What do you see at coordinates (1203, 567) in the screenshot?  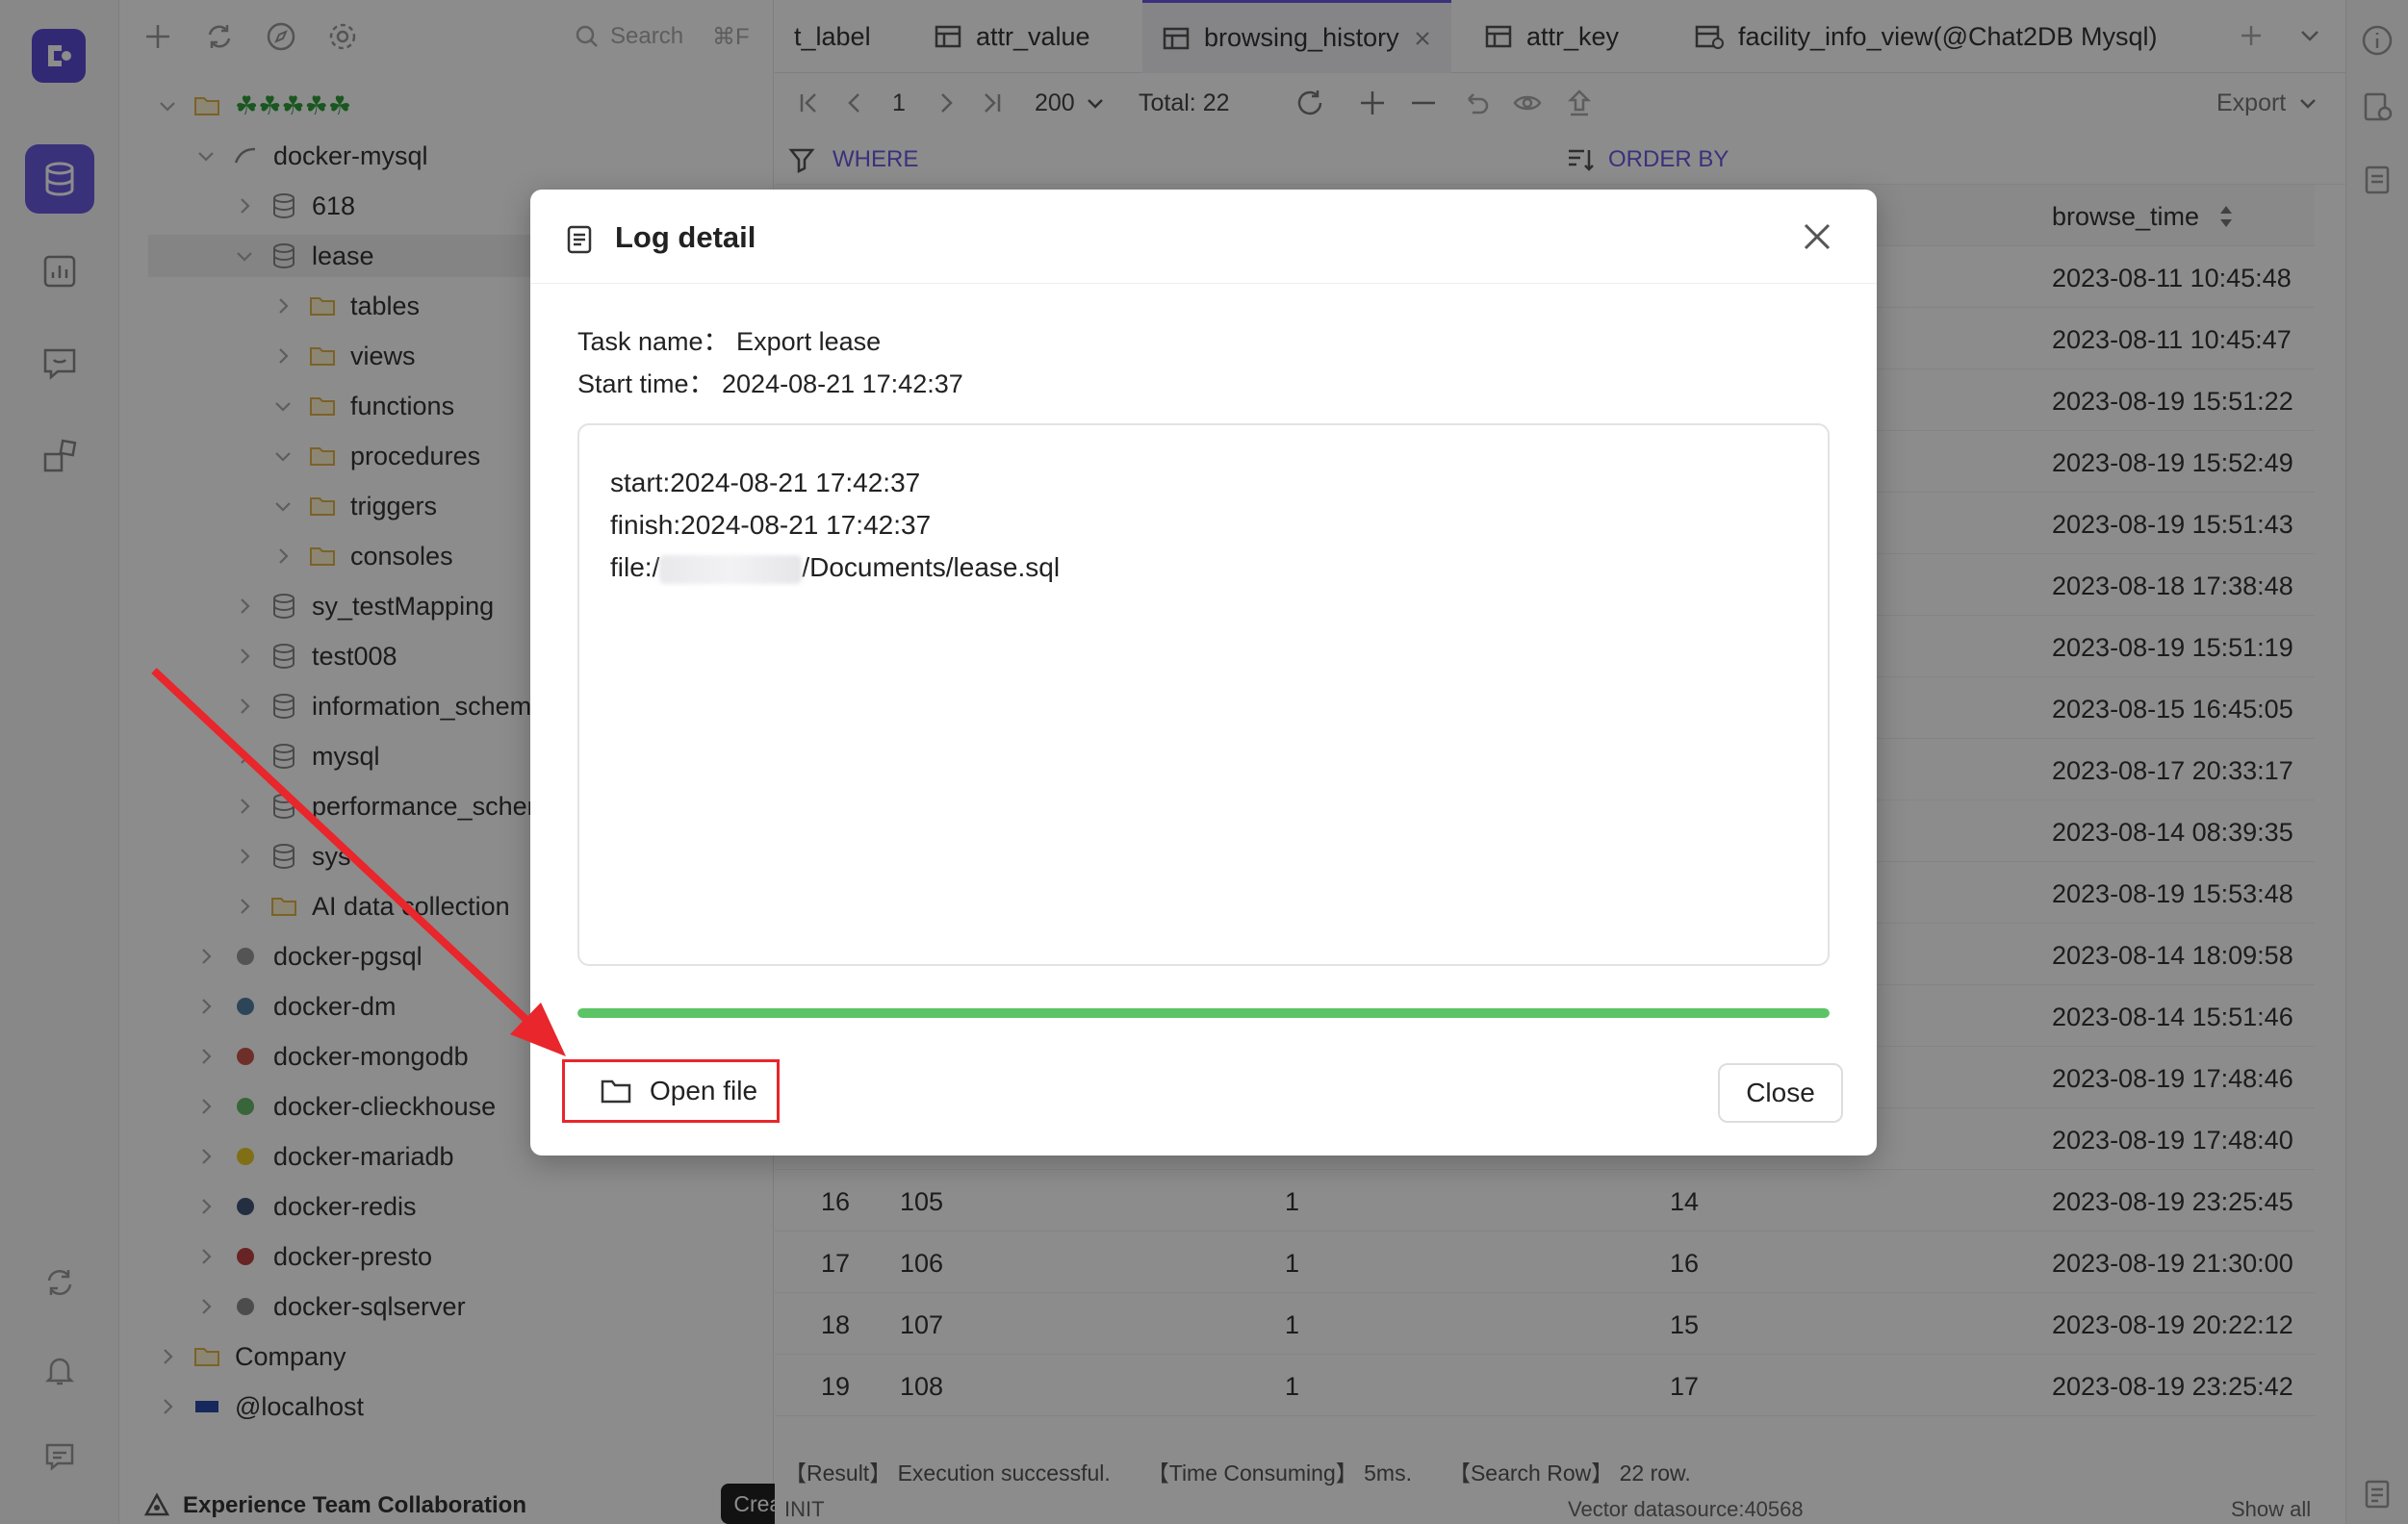 I see `log-line-file: file:/ /Documents/lease.sql` at bounding box center [1203, 567].